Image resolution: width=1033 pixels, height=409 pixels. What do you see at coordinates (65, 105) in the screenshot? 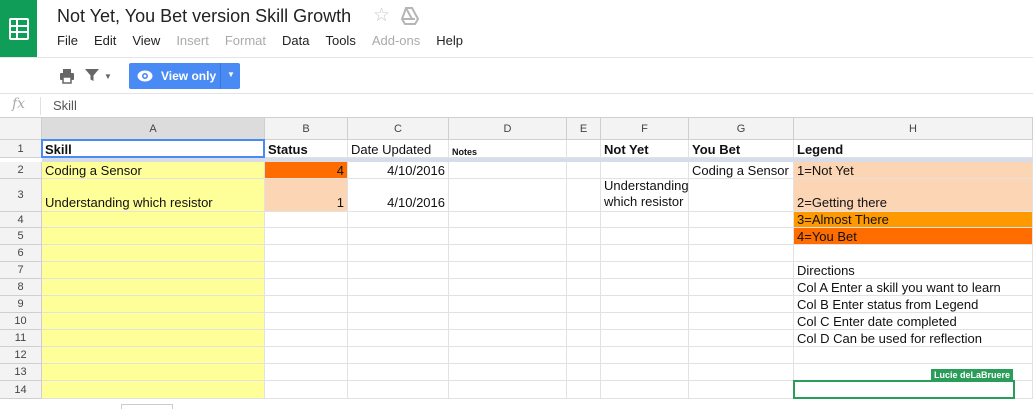
I see `formula-input: Skill` at bounding box center [65, 105].